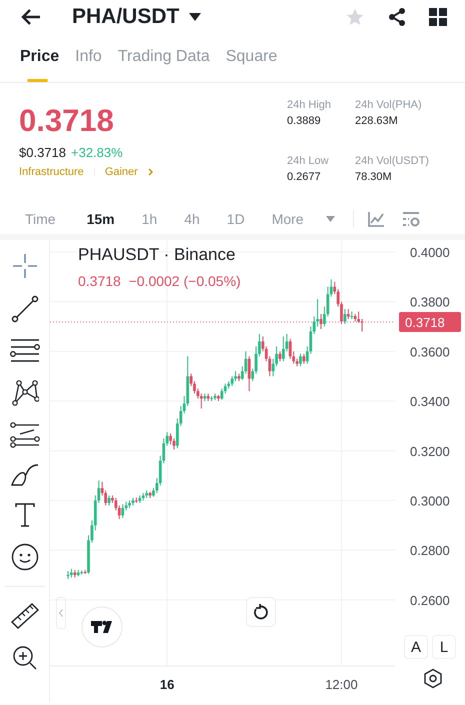 The image size is (465, 705). Describe the element at coordinates (416, 647) in the screenshot. I see `scale-button: A` at that location.